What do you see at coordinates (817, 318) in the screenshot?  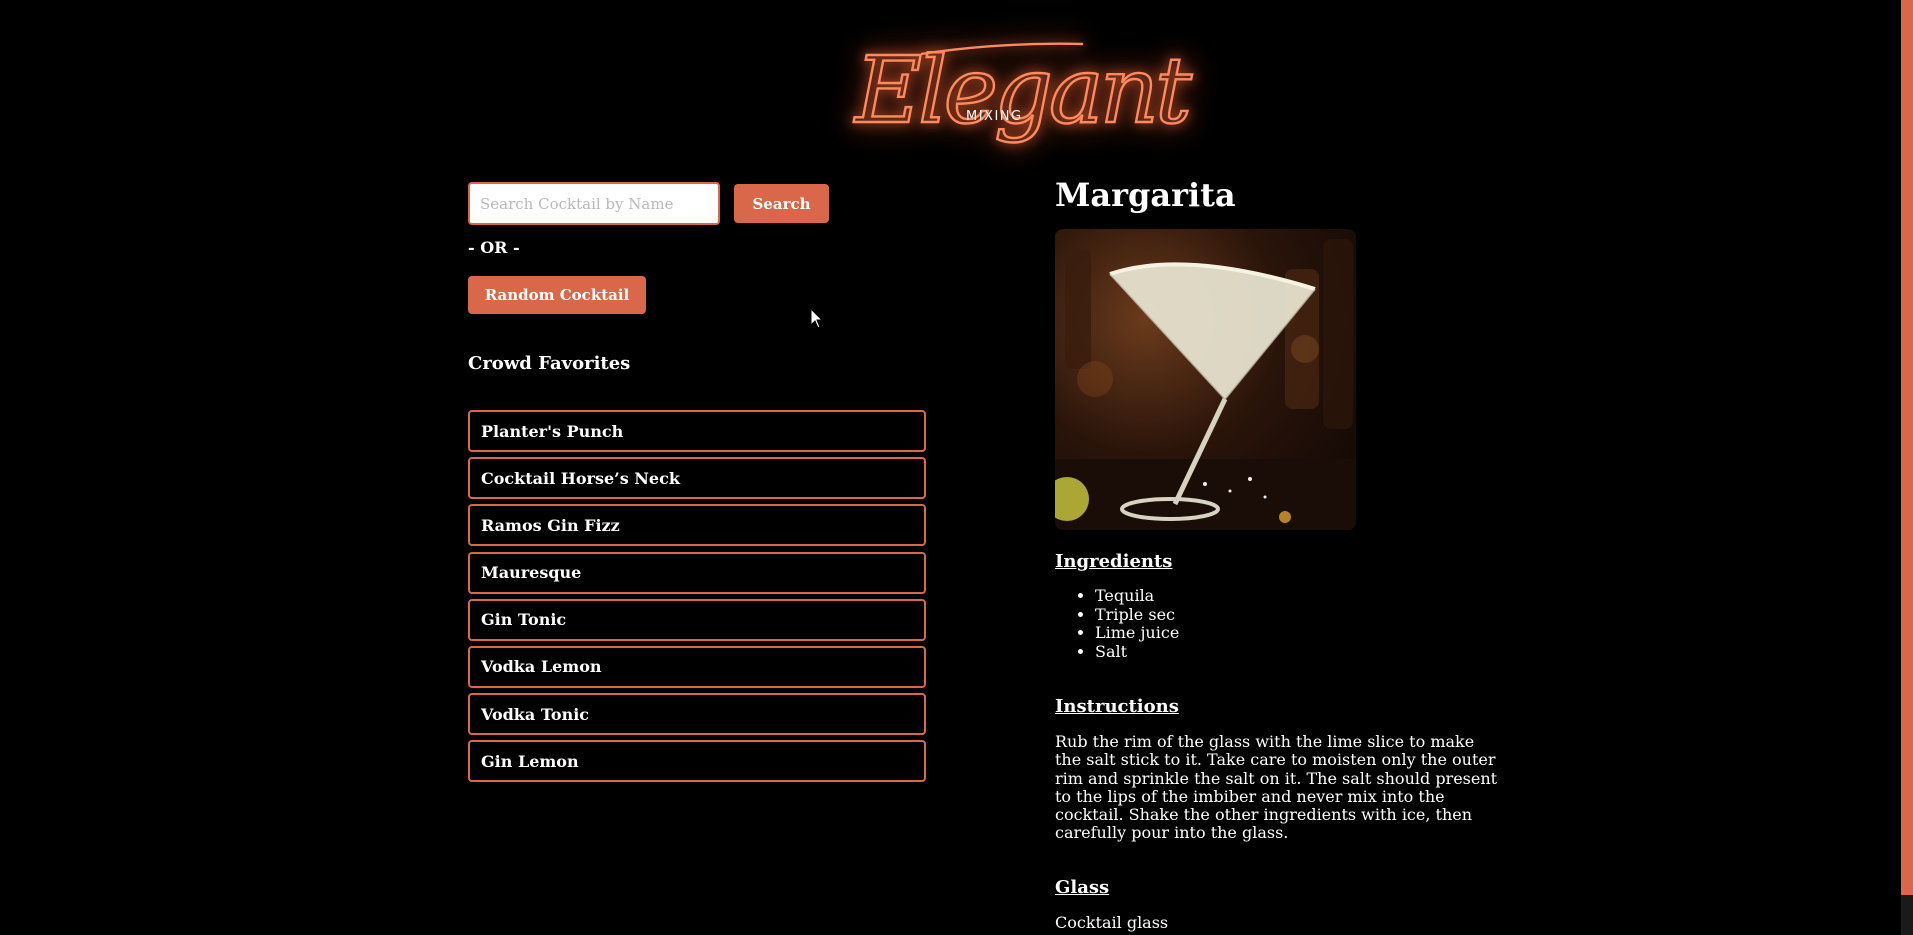 I see `mouse-pointer-icon` at bounding box center [817, 318].